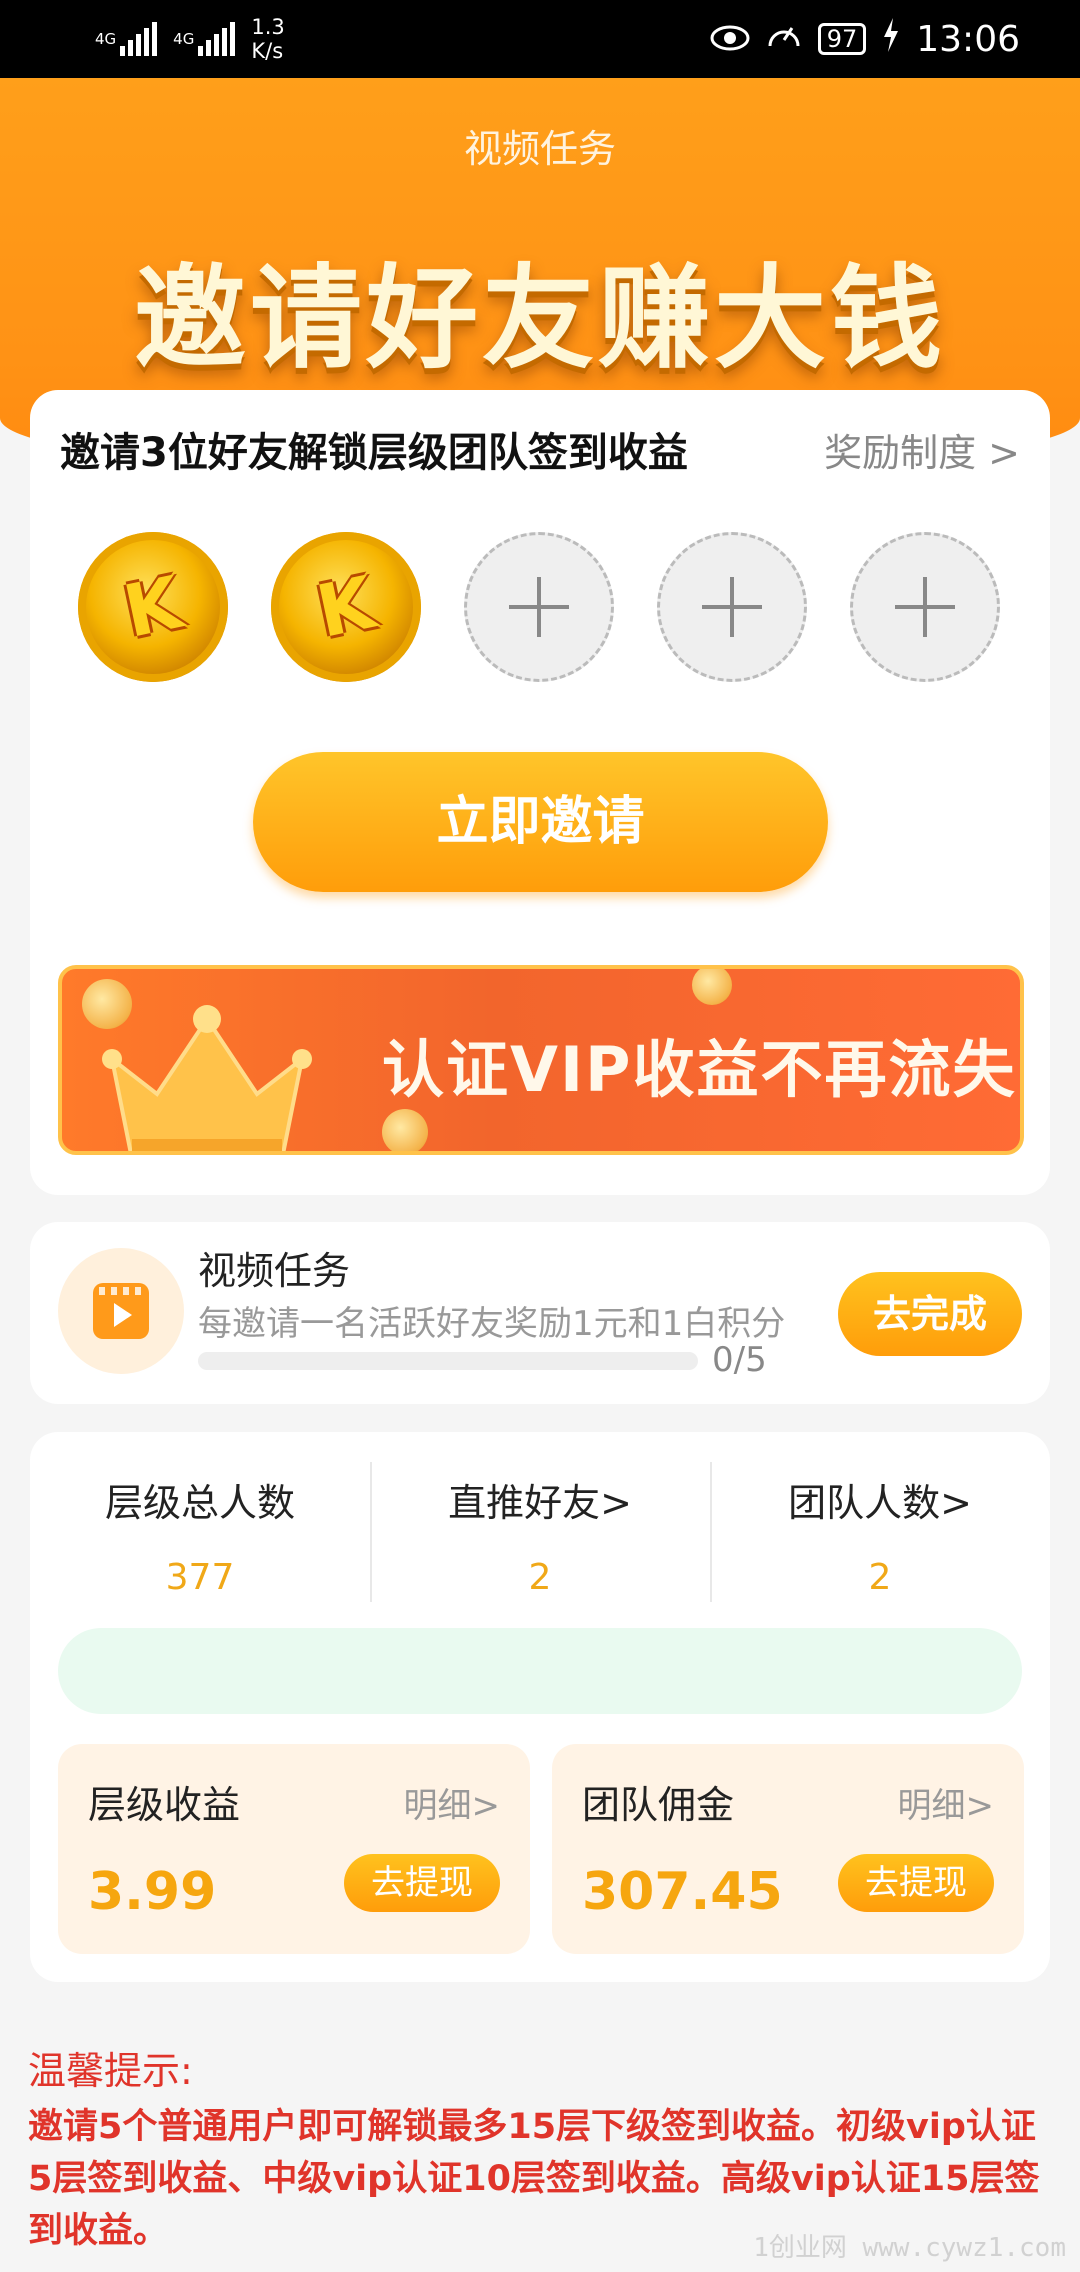  Describe the element at coordinates (540, 319) in the screenshot. I see `banner-headline: 邀请好友赚大钱` at that location.